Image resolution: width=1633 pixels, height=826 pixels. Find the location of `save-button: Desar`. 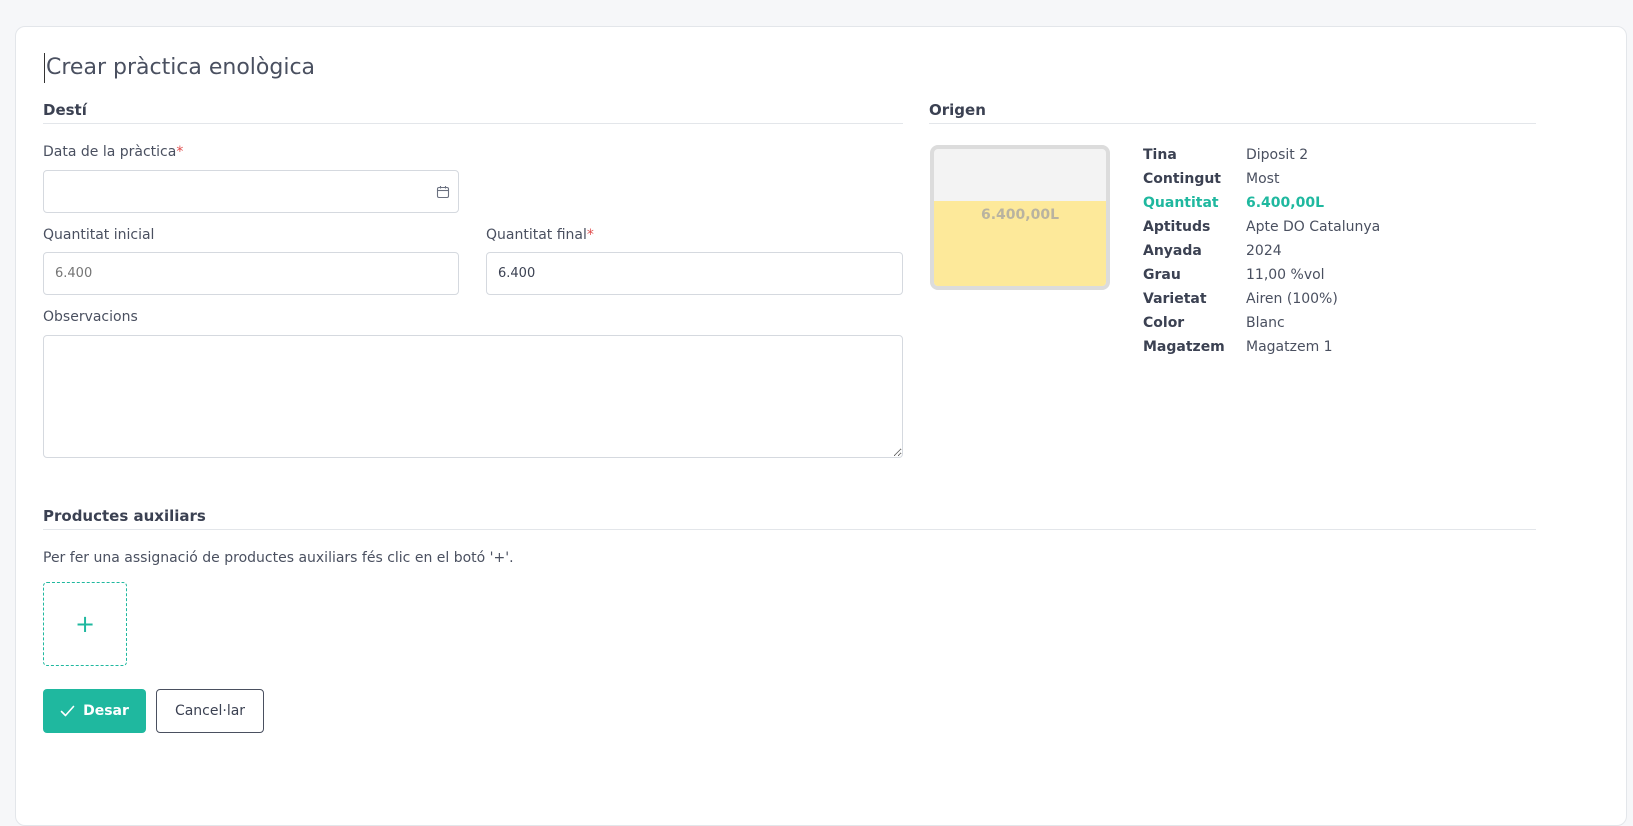

save-button: Desar is located at coordinates (94, 711).